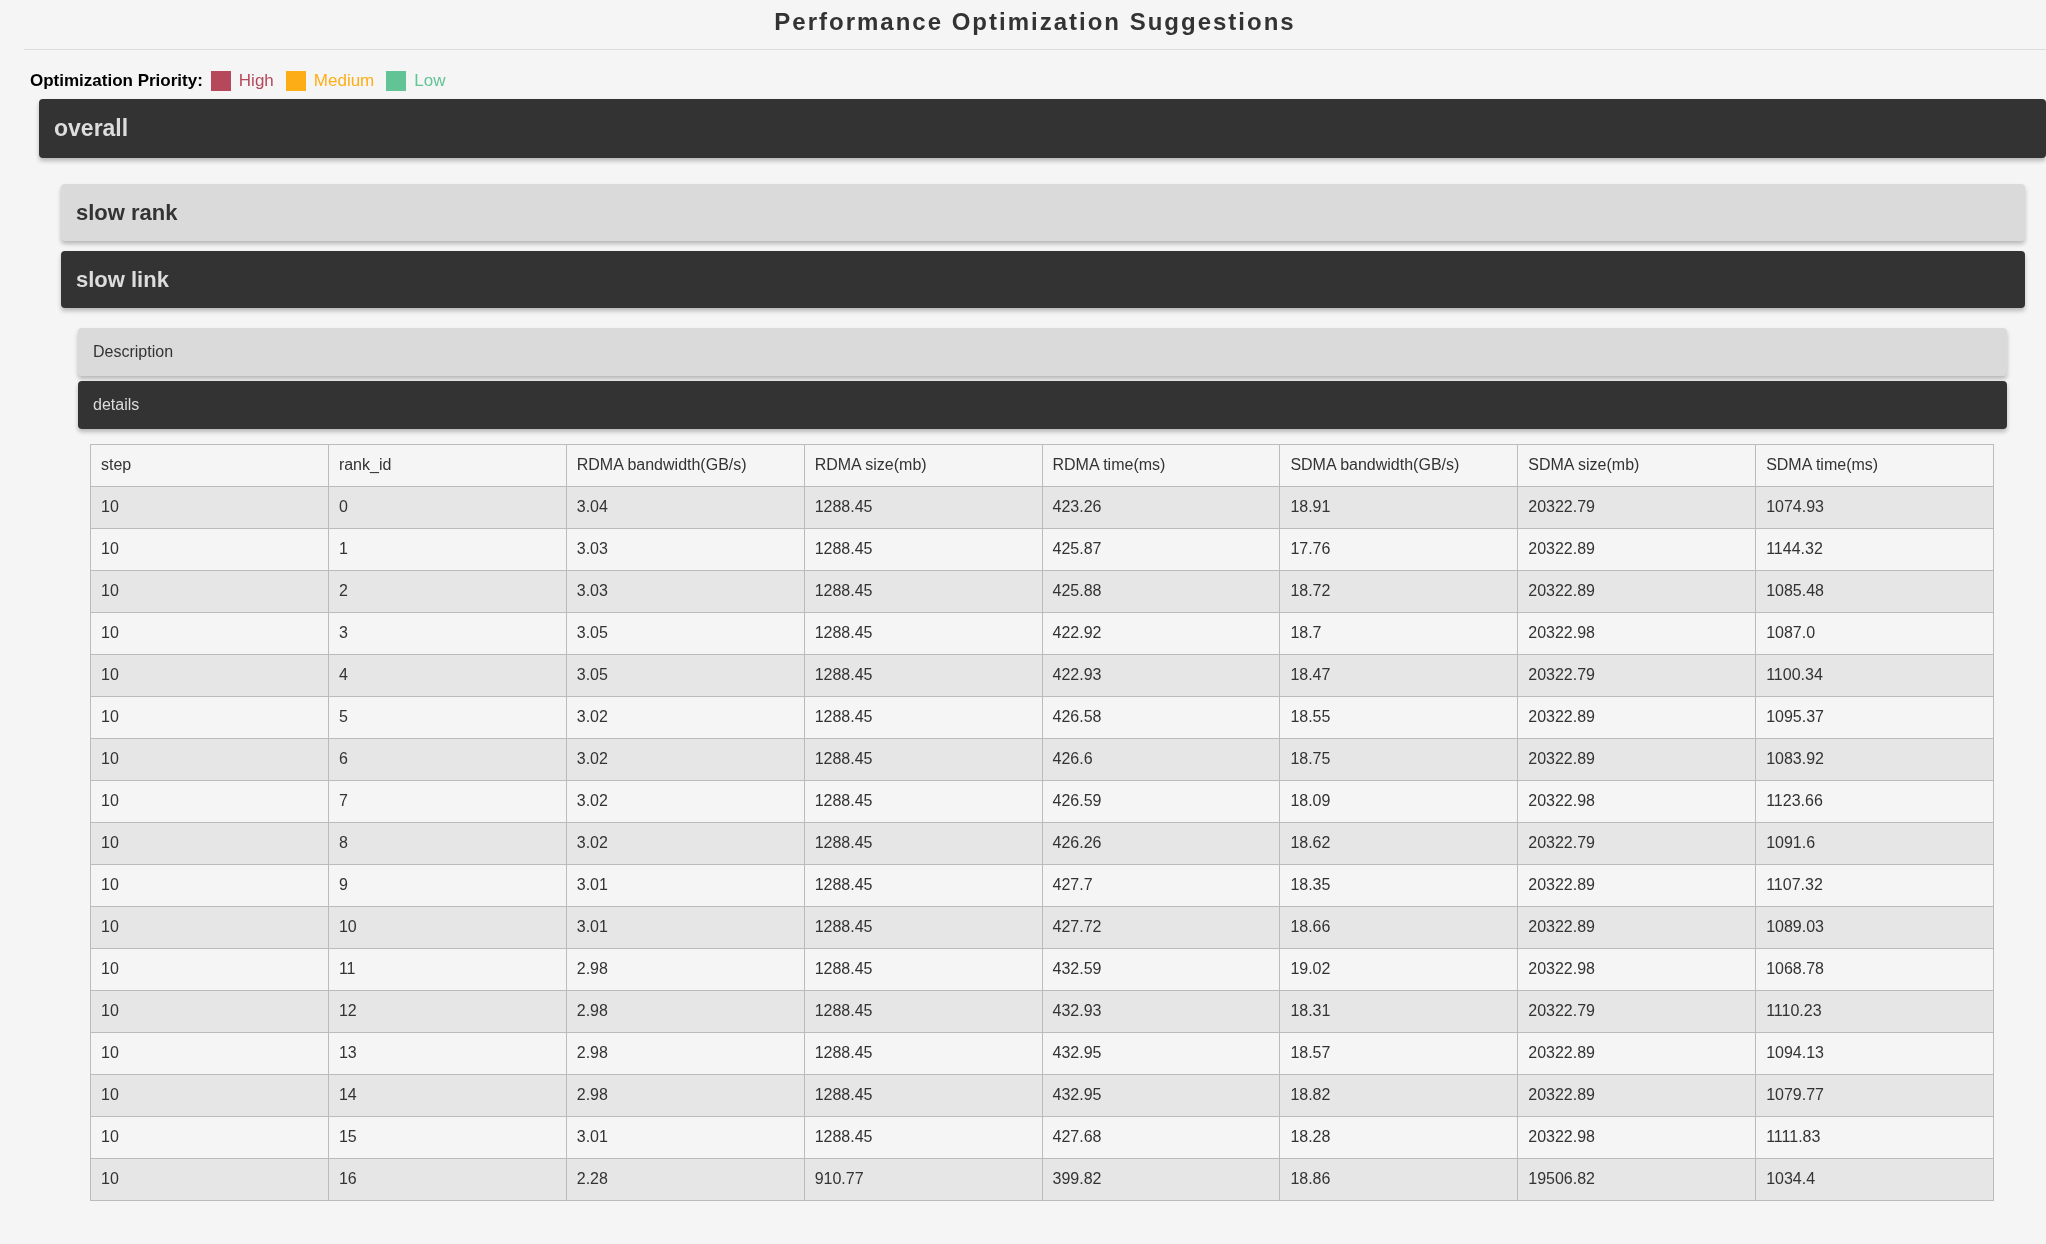 The image size is (2046, 1244). I want to click on column-header: step, so click(209, 465).